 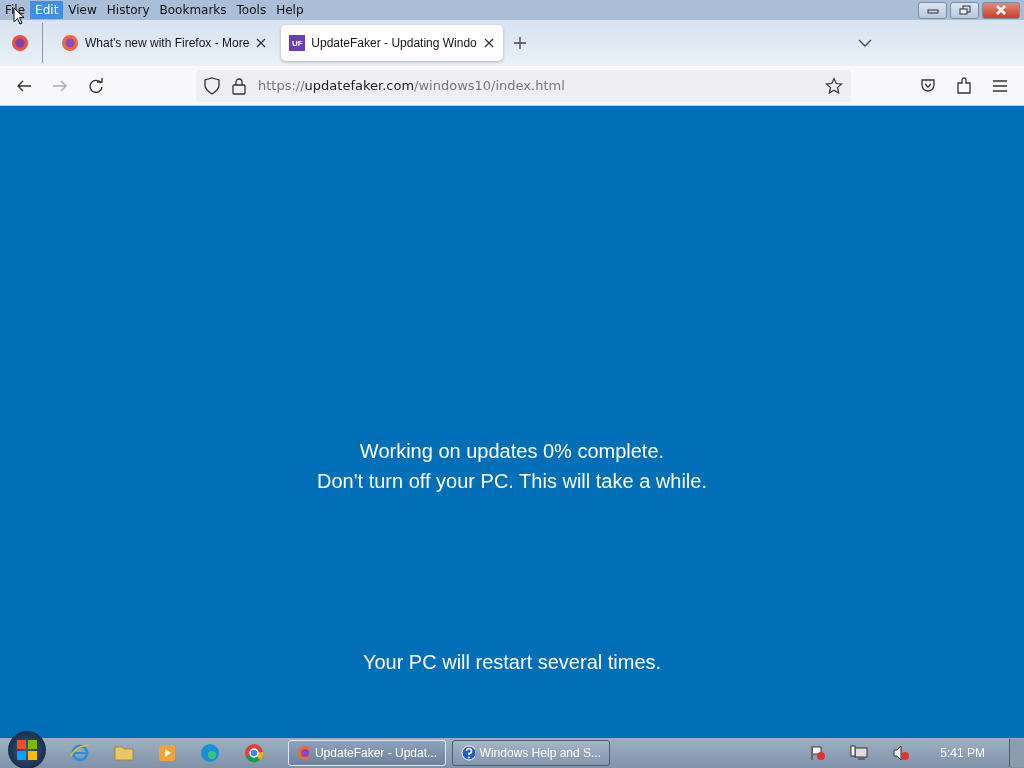 I want to click on minimize-icon, so click(x=932, y=10).